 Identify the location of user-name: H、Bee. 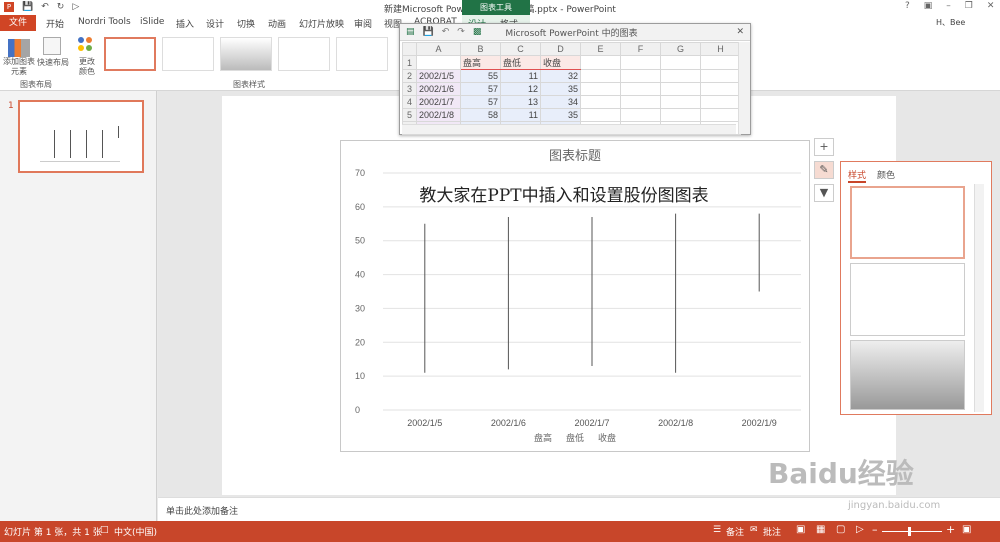
(950, 22).